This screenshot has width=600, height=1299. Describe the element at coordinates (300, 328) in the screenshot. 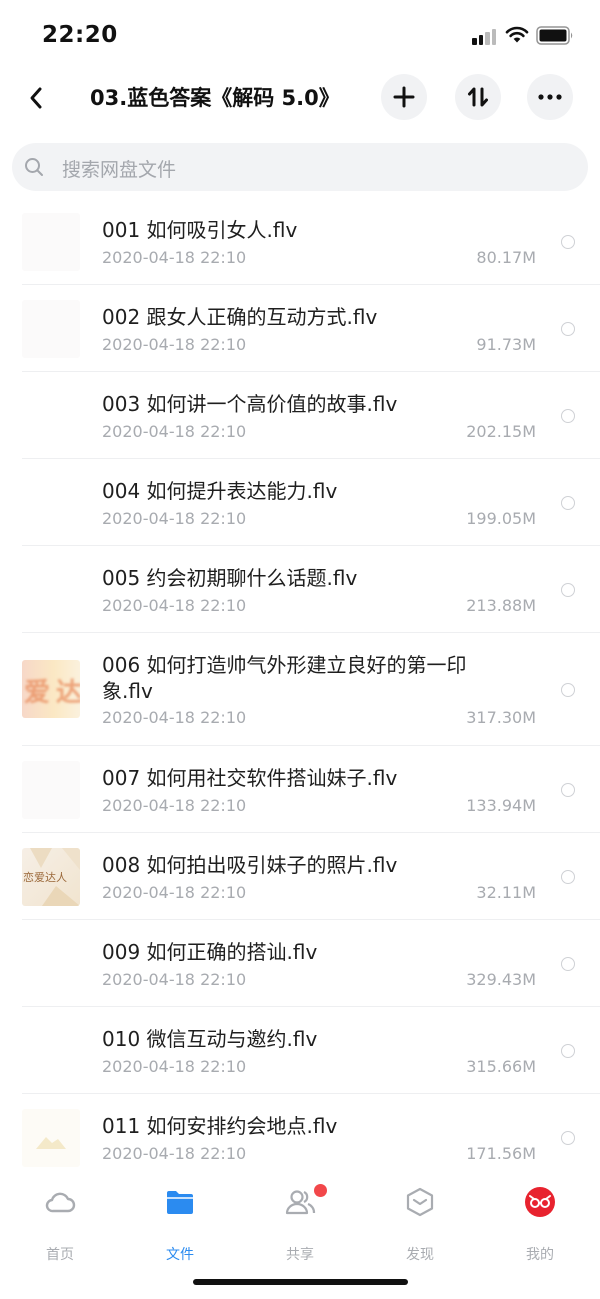

I see `file-row: 002 跟女人正确的互动方式.flv 2020-04-18 22:10 91.73M` at that location.